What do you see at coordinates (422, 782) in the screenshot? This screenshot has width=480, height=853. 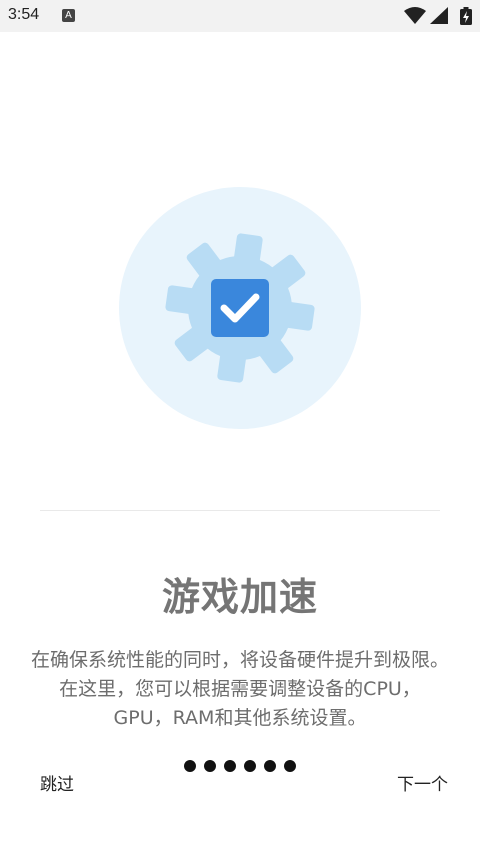 I see `next-button: 下一个` at bounding box center [422, 782].